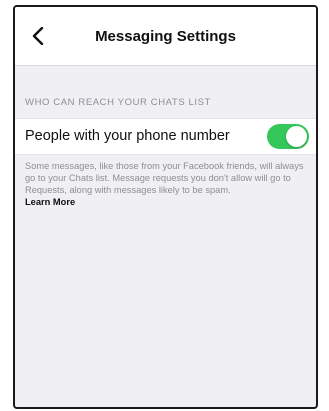  I want to click on setting-row-phone-number: People with your phone number, so click(165, 136).